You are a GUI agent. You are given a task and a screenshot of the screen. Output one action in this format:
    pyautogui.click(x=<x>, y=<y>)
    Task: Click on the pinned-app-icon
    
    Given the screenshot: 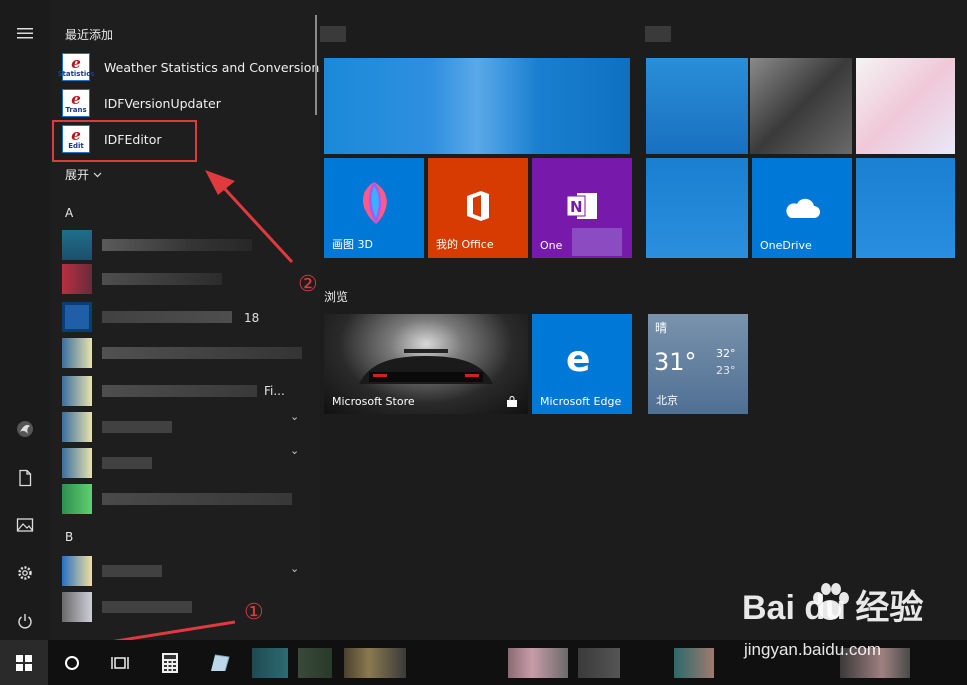 What is the action you would take?
    pyautogui.click(x=220, y=662)
    